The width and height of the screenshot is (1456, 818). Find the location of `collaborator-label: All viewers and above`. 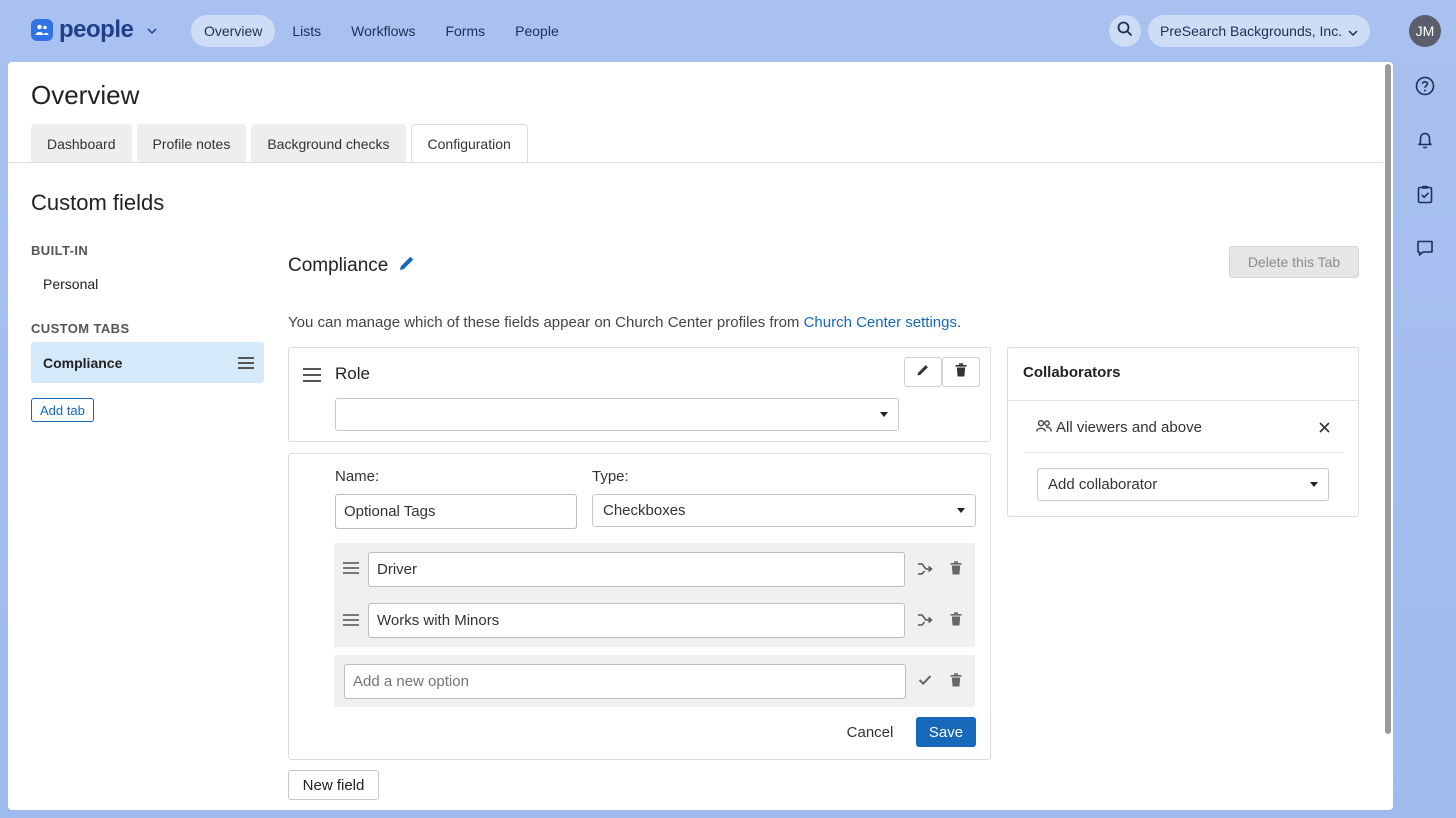

collaborator-label: All viewers and above is located at coordinates (1129, 427).